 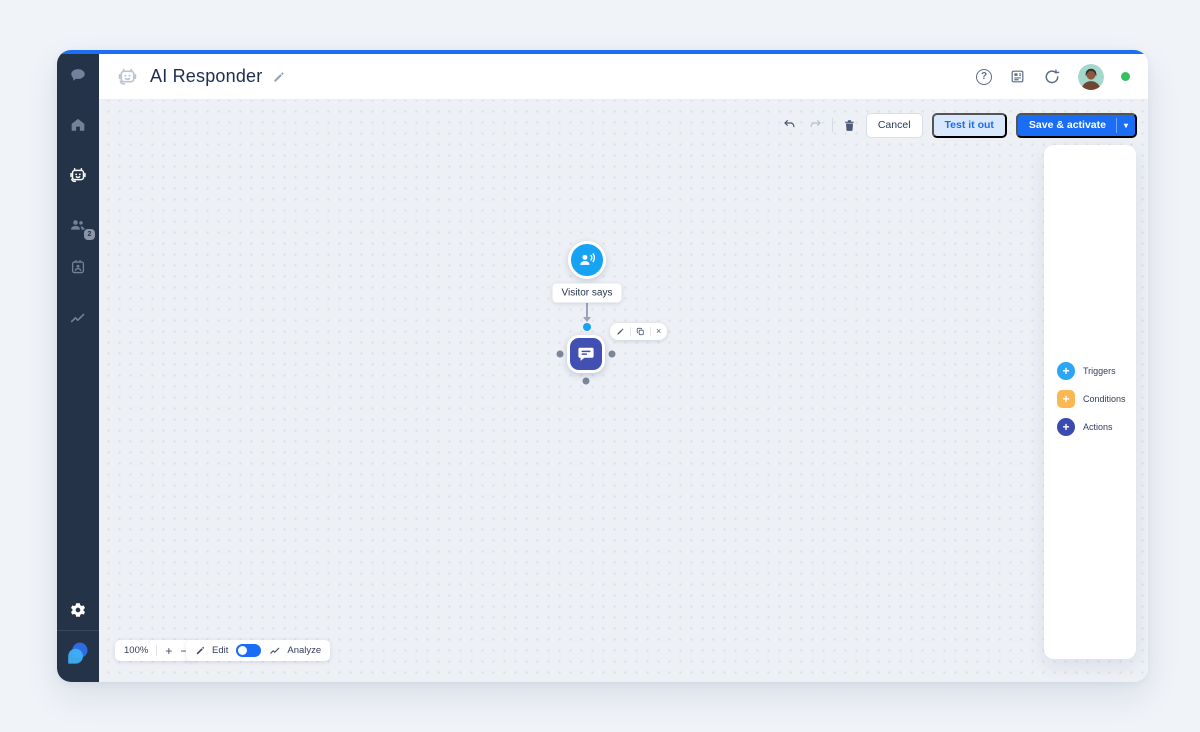 I want to click on header: AI Responder ?, so click(x=623, y=77).